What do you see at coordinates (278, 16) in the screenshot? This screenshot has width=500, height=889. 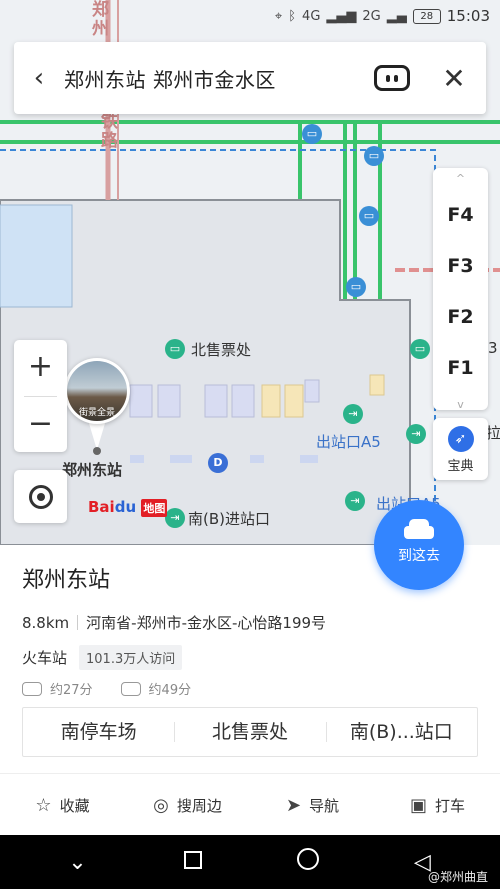 I see `location-icon: ⌖` at bounding box center [278, 16].